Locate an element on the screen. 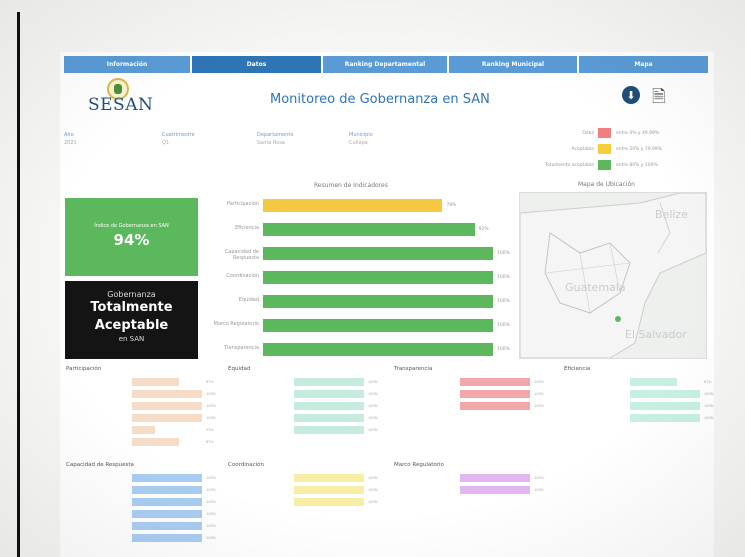 The height and width of the screenshot is (557, 745). map-svg: Belize Guatemala El Salvador is located at coordinates (613, 275).